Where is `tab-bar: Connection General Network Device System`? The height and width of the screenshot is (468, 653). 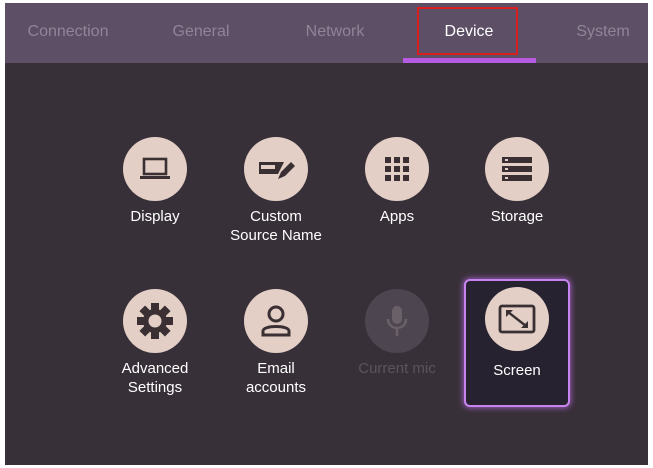 tab-bar: Connection General Network Device System is located at coordinates (326, 33).